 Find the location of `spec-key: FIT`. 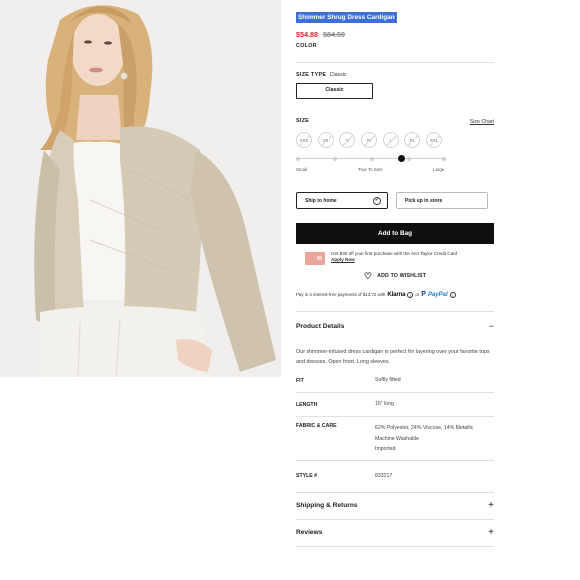

spec-key: FIT is located at coordinates (300, 380).